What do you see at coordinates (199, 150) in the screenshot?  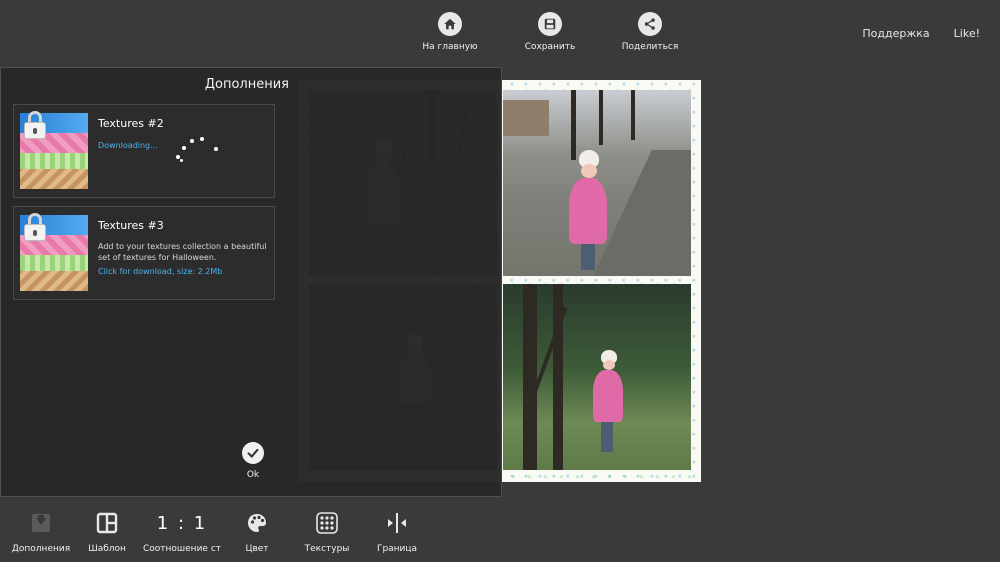 I see `loading-spinner-icon` at bounding box center [199, 150].